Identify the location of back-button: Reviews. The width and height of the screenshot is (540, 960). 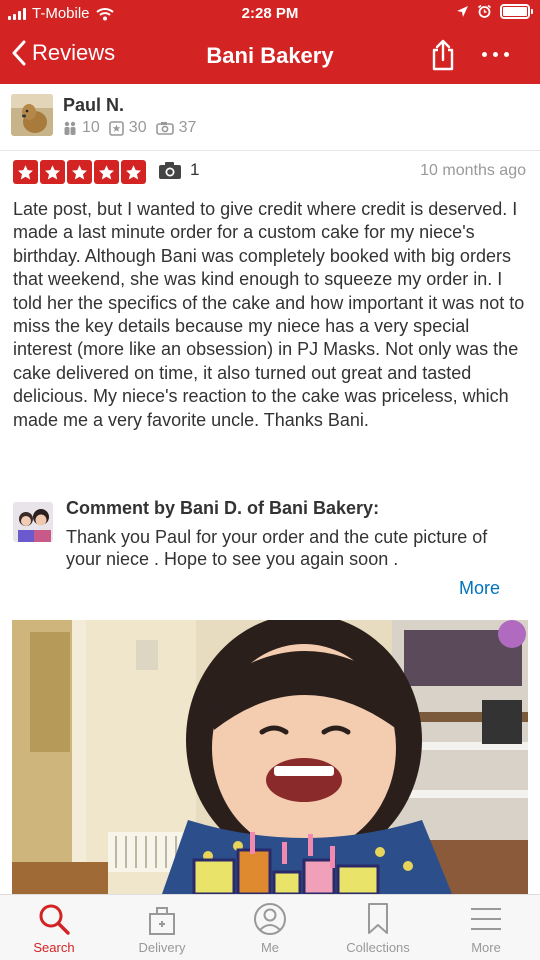
(63, 53).